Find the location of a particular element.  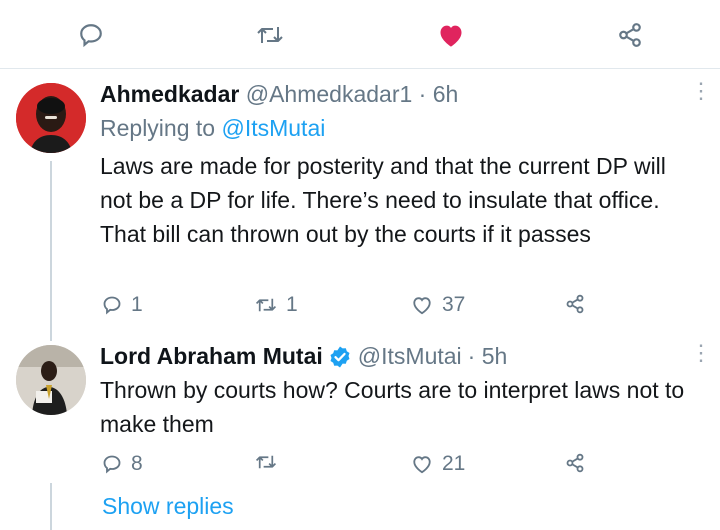

replying-prefix: Replying to is located at coordinates (161, 128).